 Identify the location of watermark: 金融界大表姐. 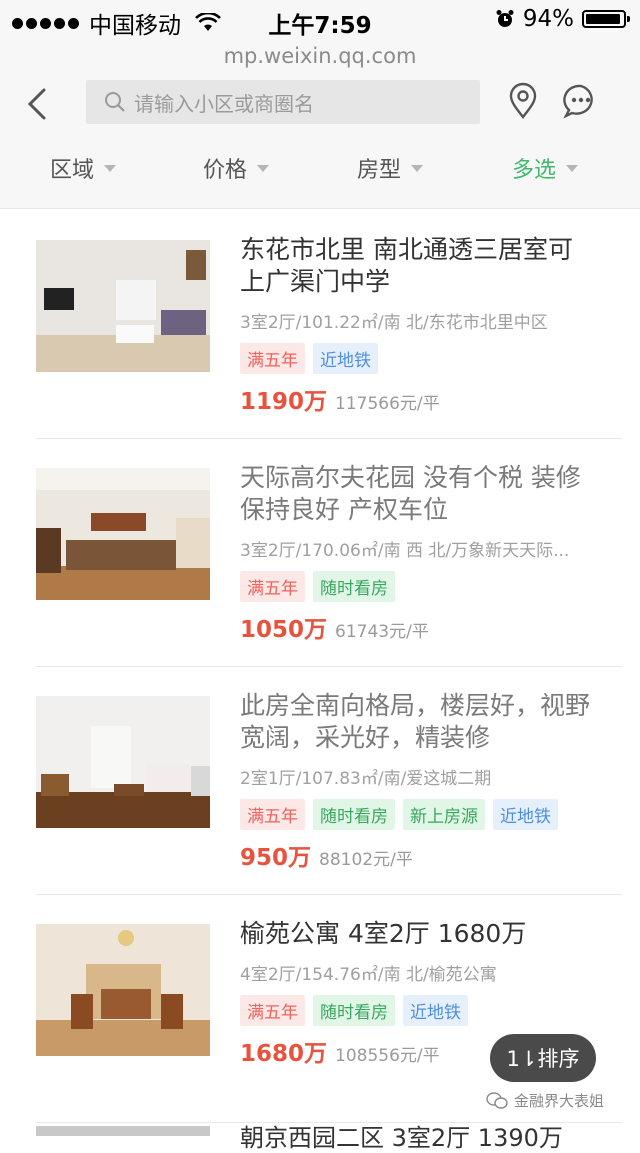
(545, 1100).